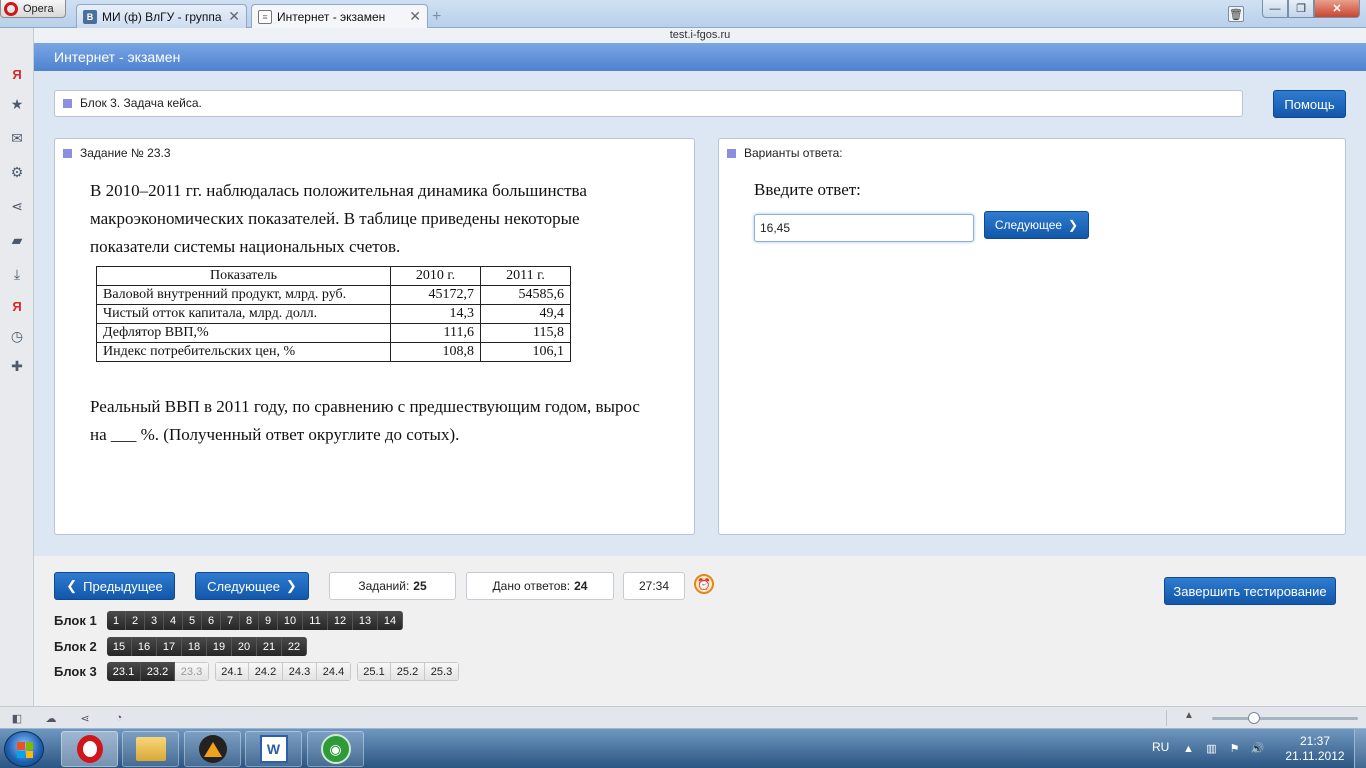  I want to click on task-cell: 25.3, so click(442, 671).